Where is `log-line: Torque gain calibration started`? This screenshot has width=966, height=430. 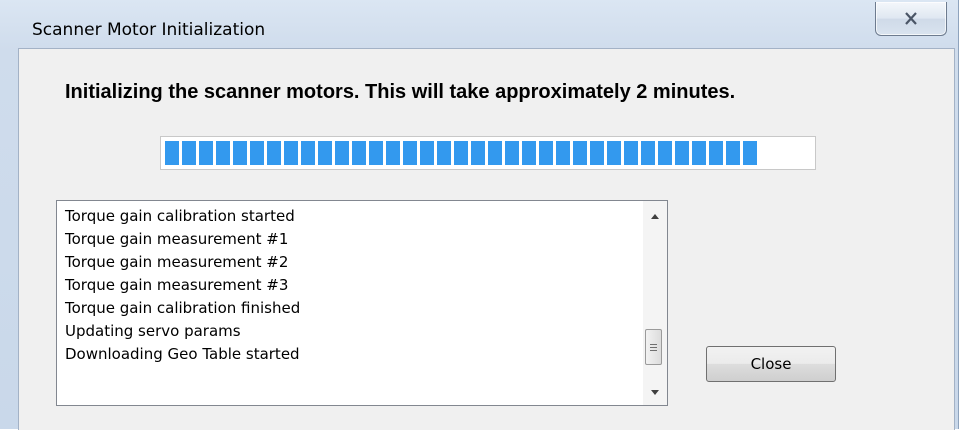
log-line: Torque gain calibration started is located at coordinates (180, 216).